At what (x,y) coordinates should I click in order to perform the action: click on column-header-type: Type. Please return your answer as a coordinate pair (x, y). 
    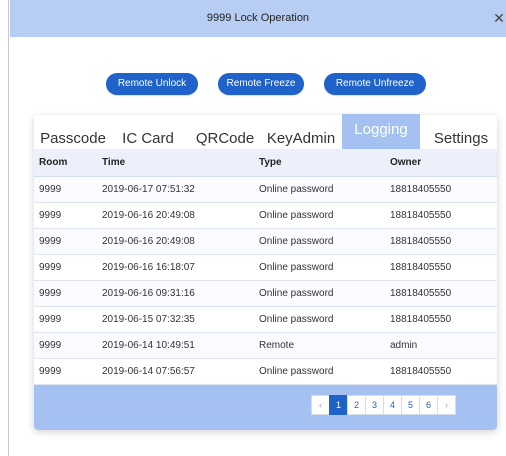
    Looking at the image, I should click on (319, 163).